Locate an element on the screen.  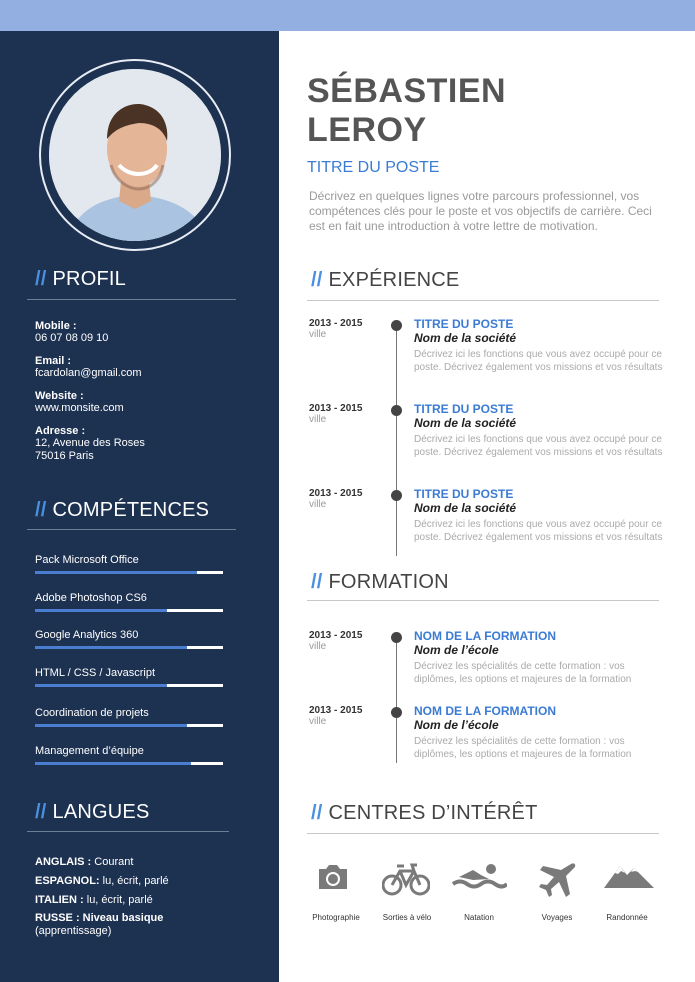
job-title: TITRE DU POSTE is located at coordinates (373, 167).